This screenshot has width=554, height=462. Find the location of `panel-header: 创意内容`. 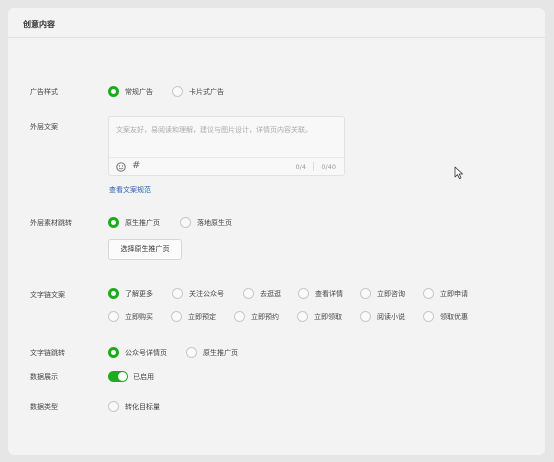

panel-header: 创意内容 is located at coordinates (276, 23).